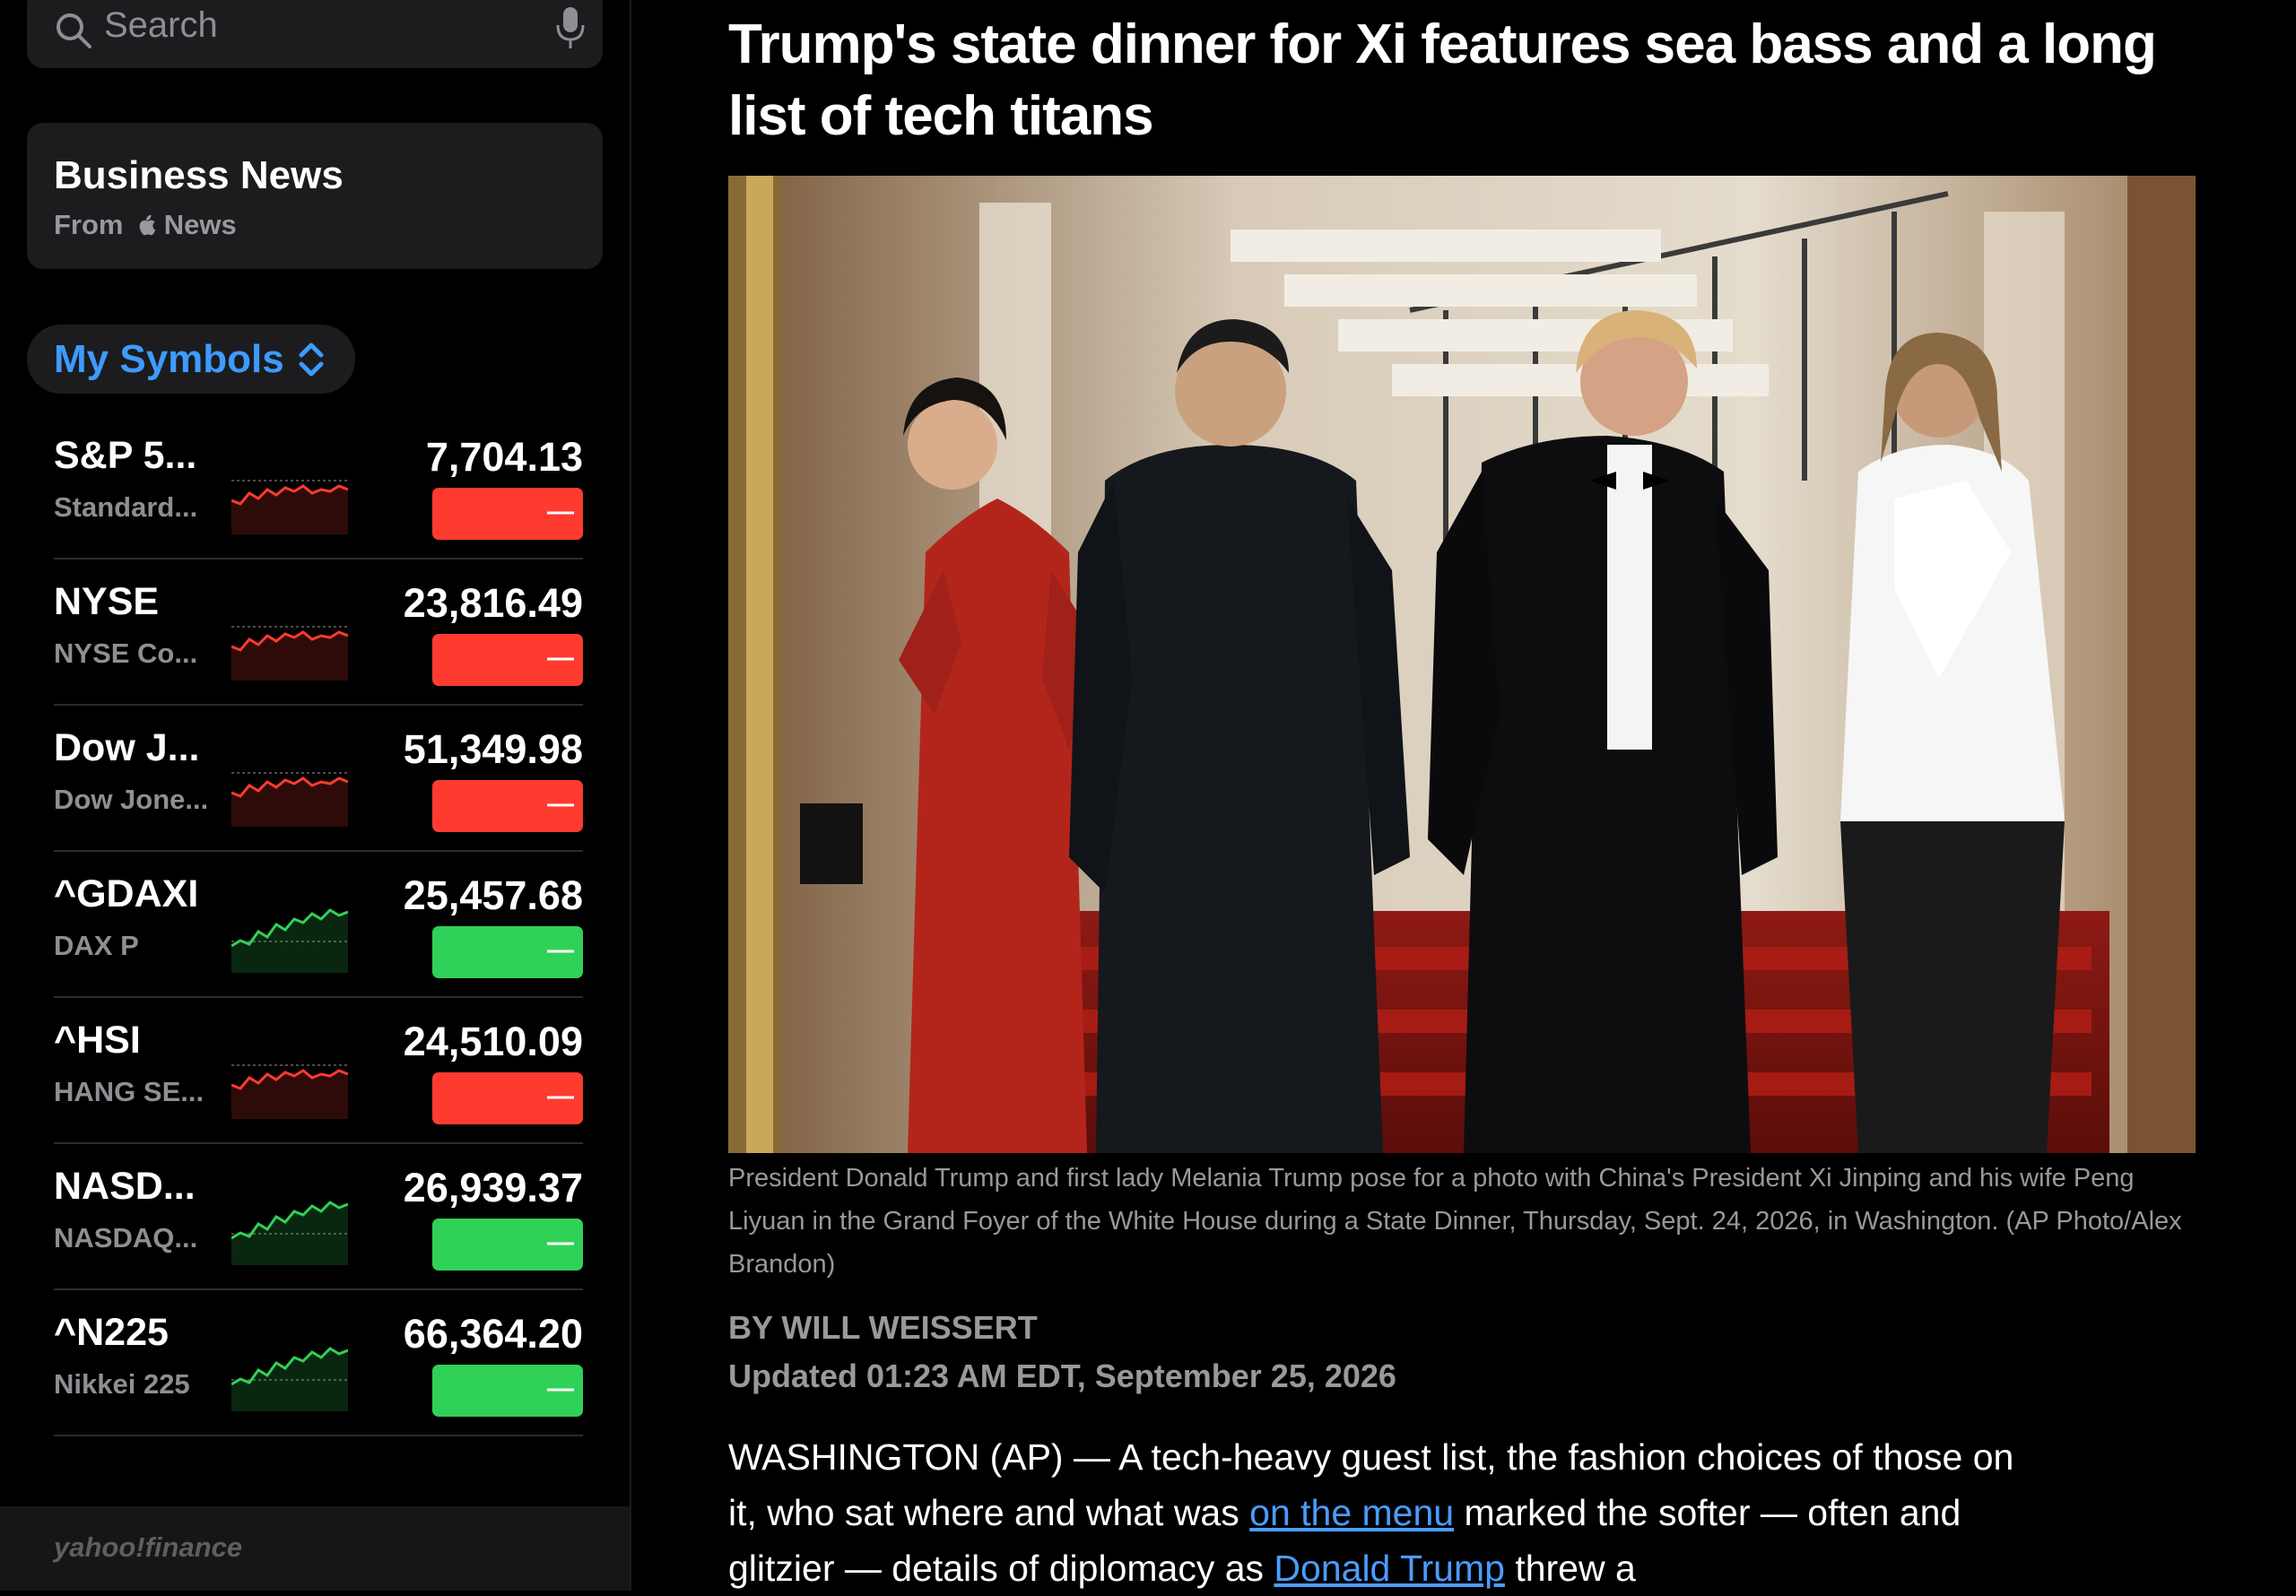  Describe the element at coordinates (96, 946) in the screenshot. I see `stock-name: DAX P` at that location.